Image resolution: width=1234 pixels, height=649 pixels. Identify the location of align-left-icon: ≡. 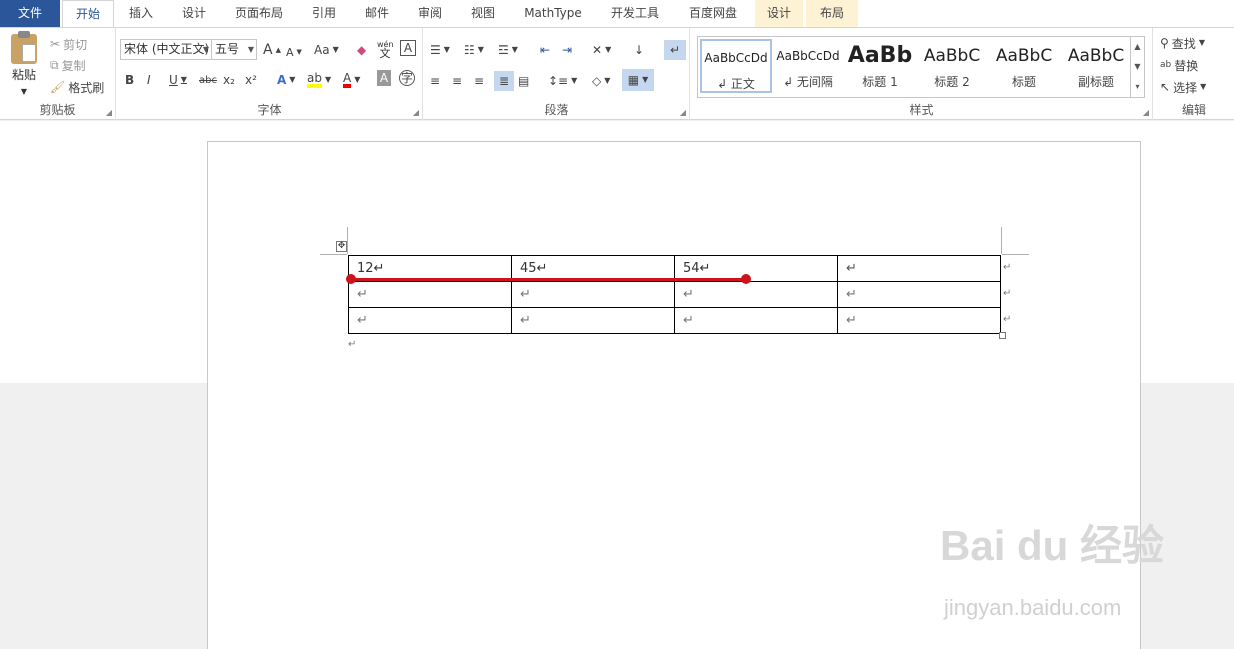
(435, 81).